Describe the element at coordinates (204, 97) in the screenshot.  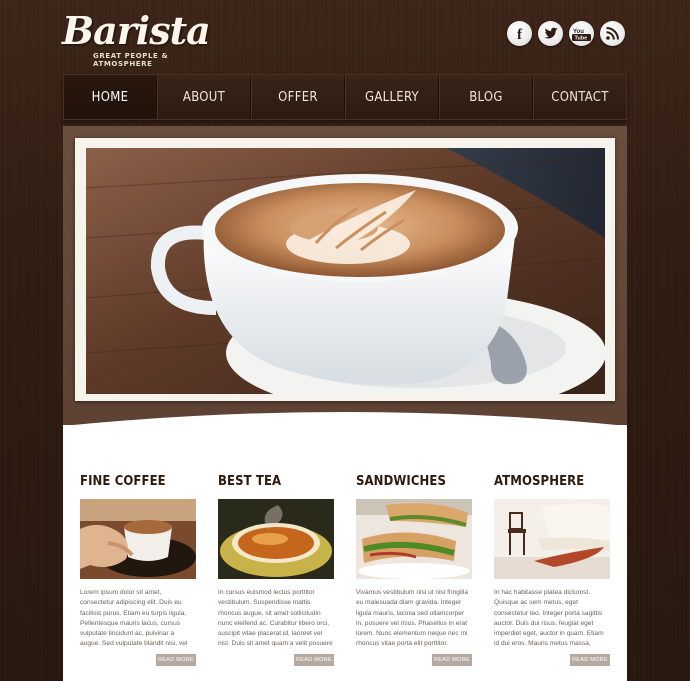
I see `nav-about: ABOUT` at that location.